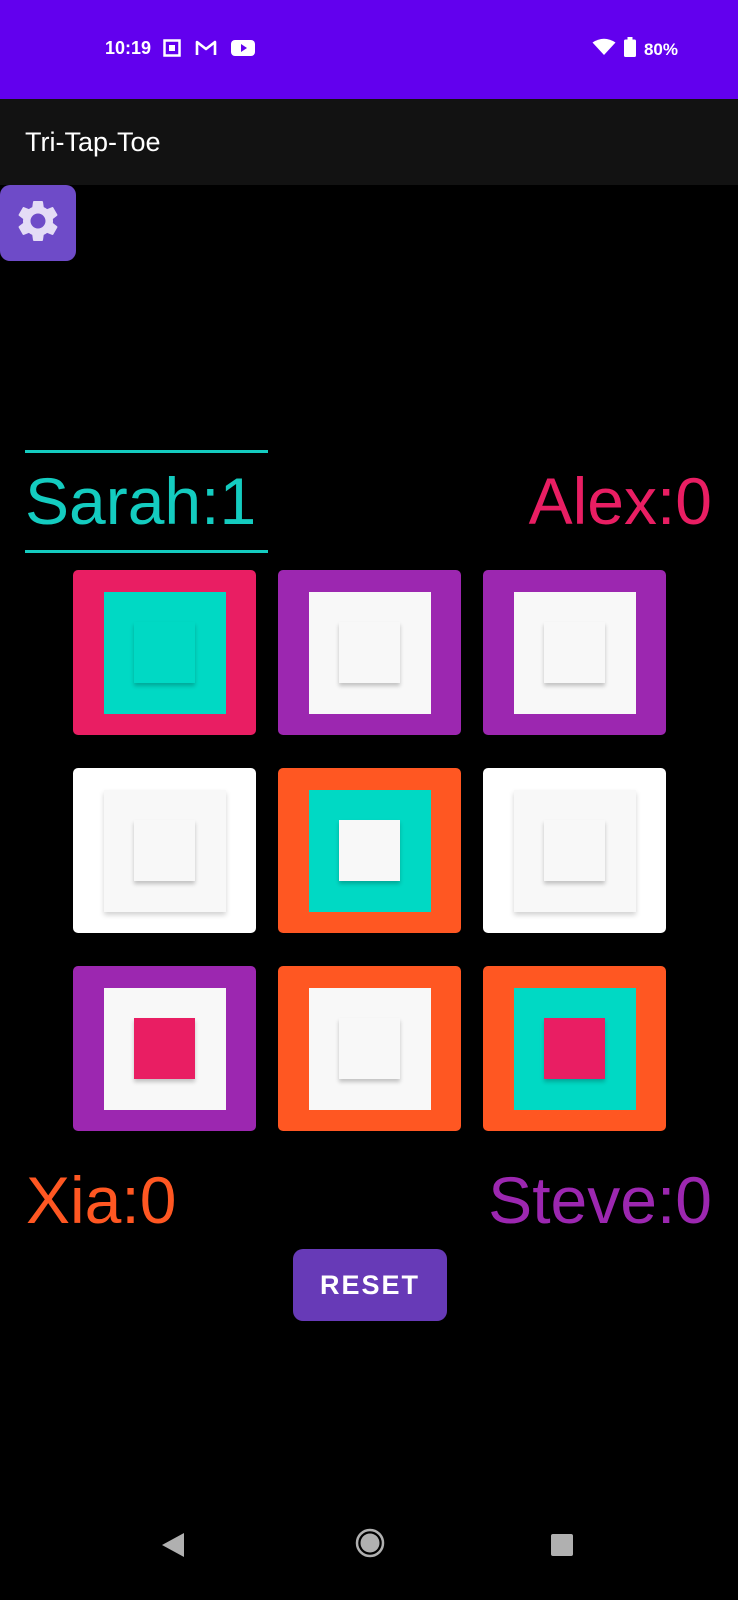 The height and width of the screenshot is (1600, 738). What do you see at coordinates (370, 1285) in the screenshot?
I see `reset-button: RESET` at bounding box center [370, 1285].